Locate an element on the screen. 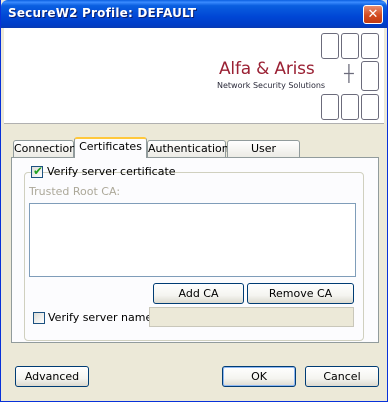 The height and width of the screenshot is (402, 388). remove-ca-label: Remove CA is located at coordinates (300, 293).